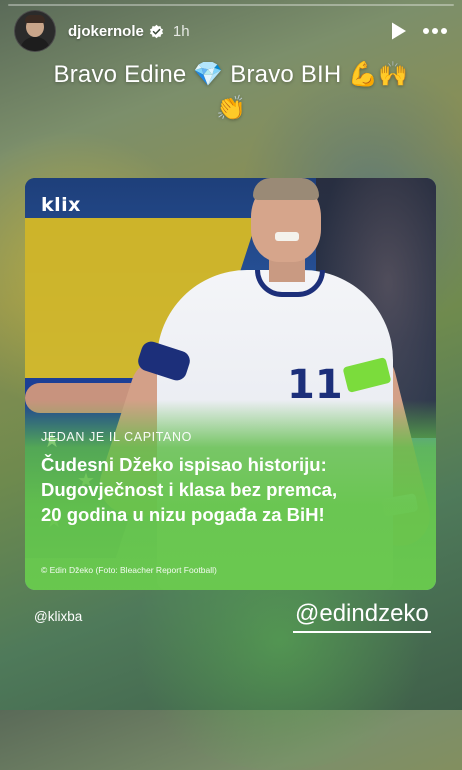 Image resolution: width=462 pixels, height=770 pixels. What do you see at coordinates (106, 31) in the screenshot?
I see `username: djokernole` at bounding box center [106, 31].